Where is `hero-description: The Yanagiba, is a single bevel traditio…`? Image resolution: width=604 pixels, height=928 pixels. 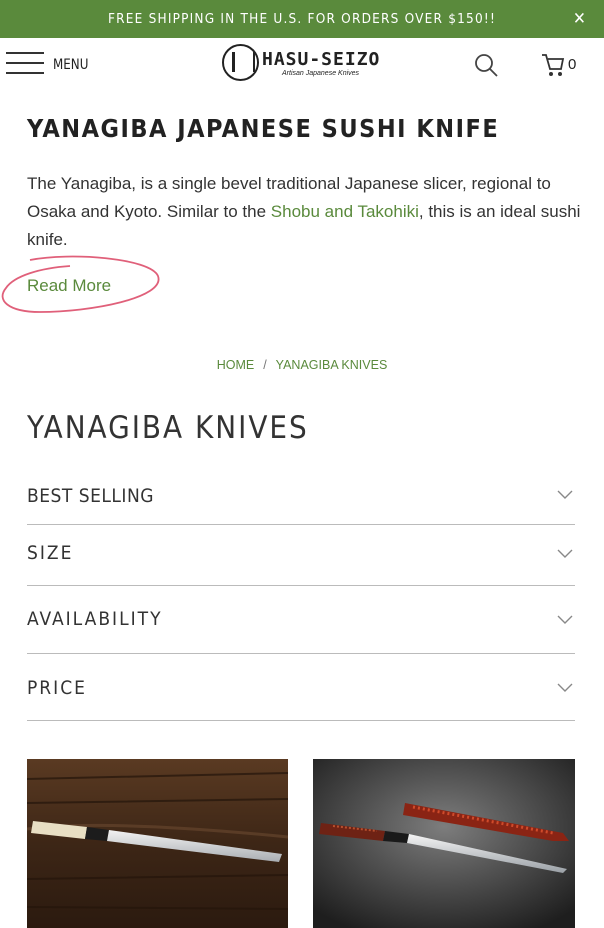 hero-description: The Yanagiba, is a single bevel traditio… is located at coordinates (304, 212).